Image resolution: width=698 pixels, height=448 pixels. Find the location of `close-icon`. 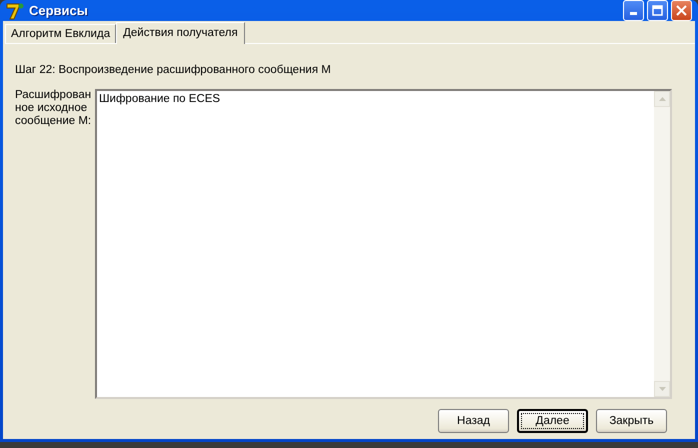

close-icon is located at coordinates (681, 10).